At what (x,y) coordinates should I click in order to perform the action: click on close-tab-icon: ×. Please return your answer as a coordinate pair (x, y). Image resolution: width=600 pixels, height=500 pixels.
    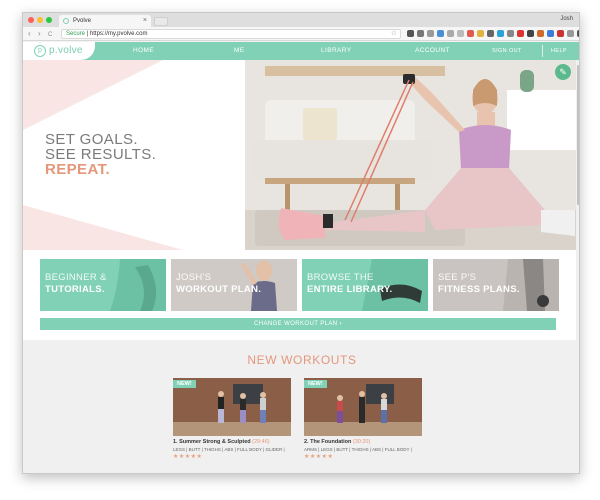
    Looking at the image, I should click on (145, 20).